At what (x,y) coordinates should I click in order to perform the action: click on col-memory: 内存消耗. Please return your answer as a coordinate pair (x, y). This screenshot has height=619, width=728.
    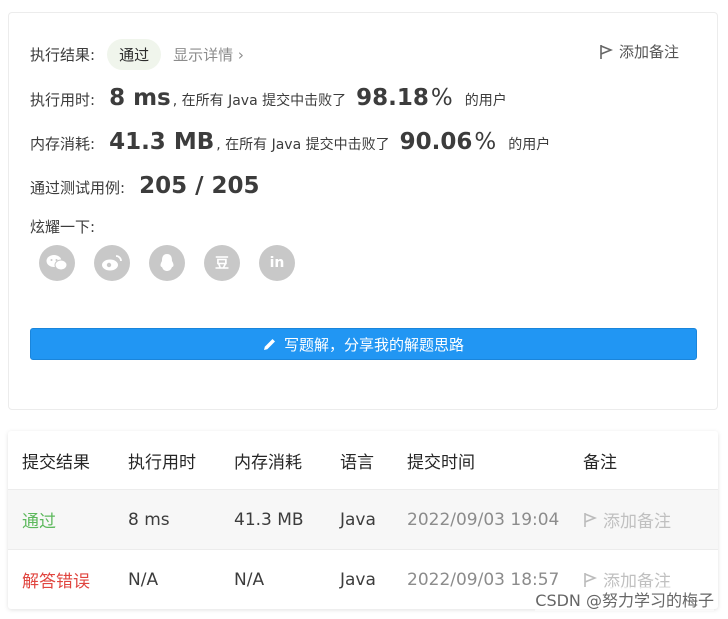
    Looking at the image, I should click on (268, 462).